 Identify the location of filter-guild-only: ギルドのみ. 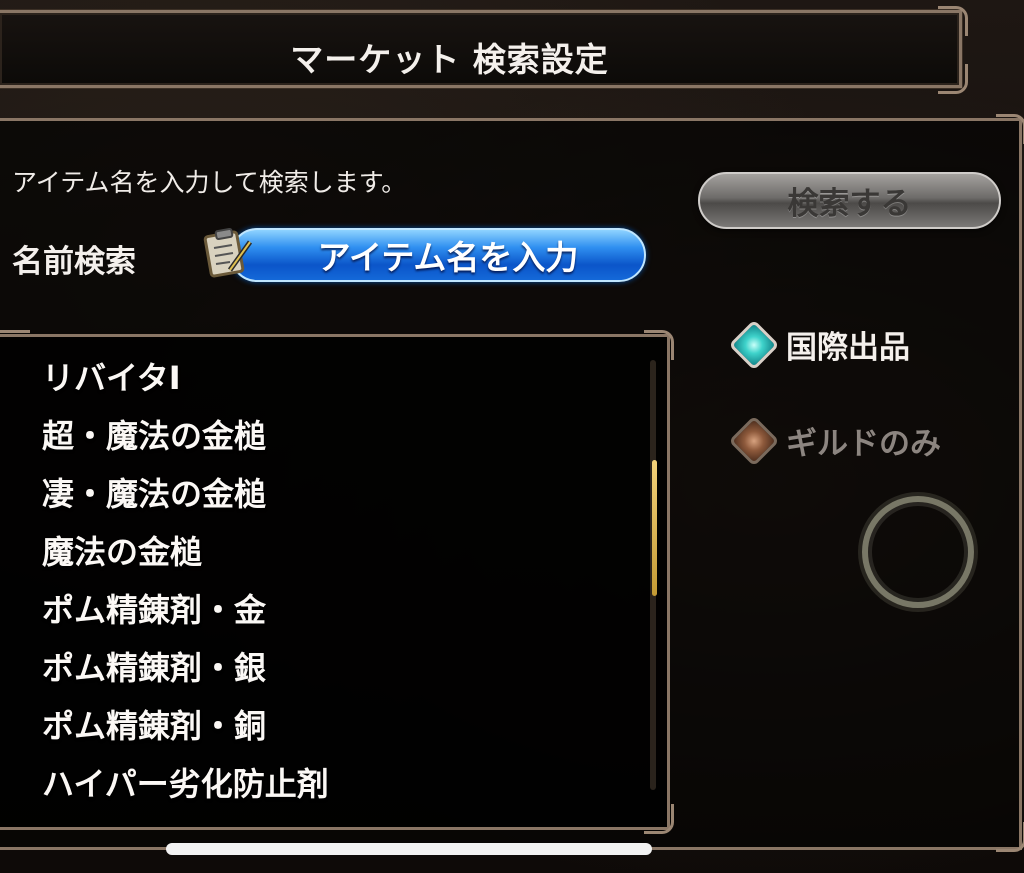
(834, 440).